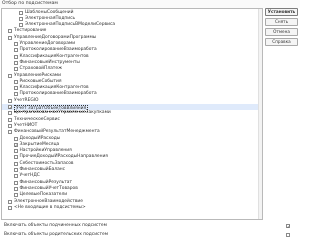 This screenshot has height=244, width=320. What do you see at coordinates (130, 57) in the screenshot?
I see `tree-row: КлассификацияКонтрагентов` at bounding box center [130, 57].